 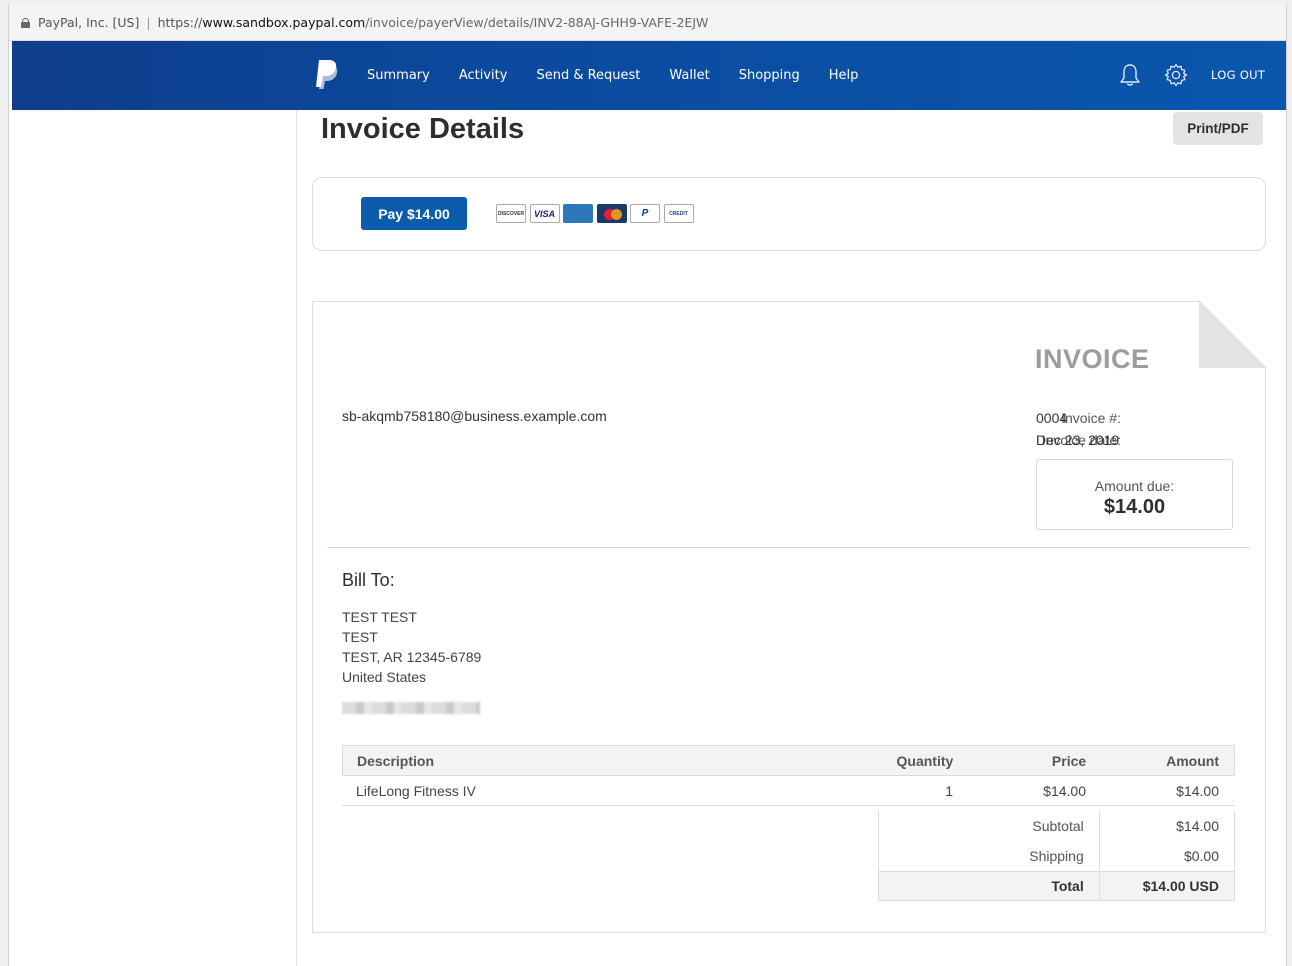 What do you see at coordinates (89, 22) in the screenshot?
I see `site-identity: PayPal, Inc. [US]` at bounding box center [89, 22].